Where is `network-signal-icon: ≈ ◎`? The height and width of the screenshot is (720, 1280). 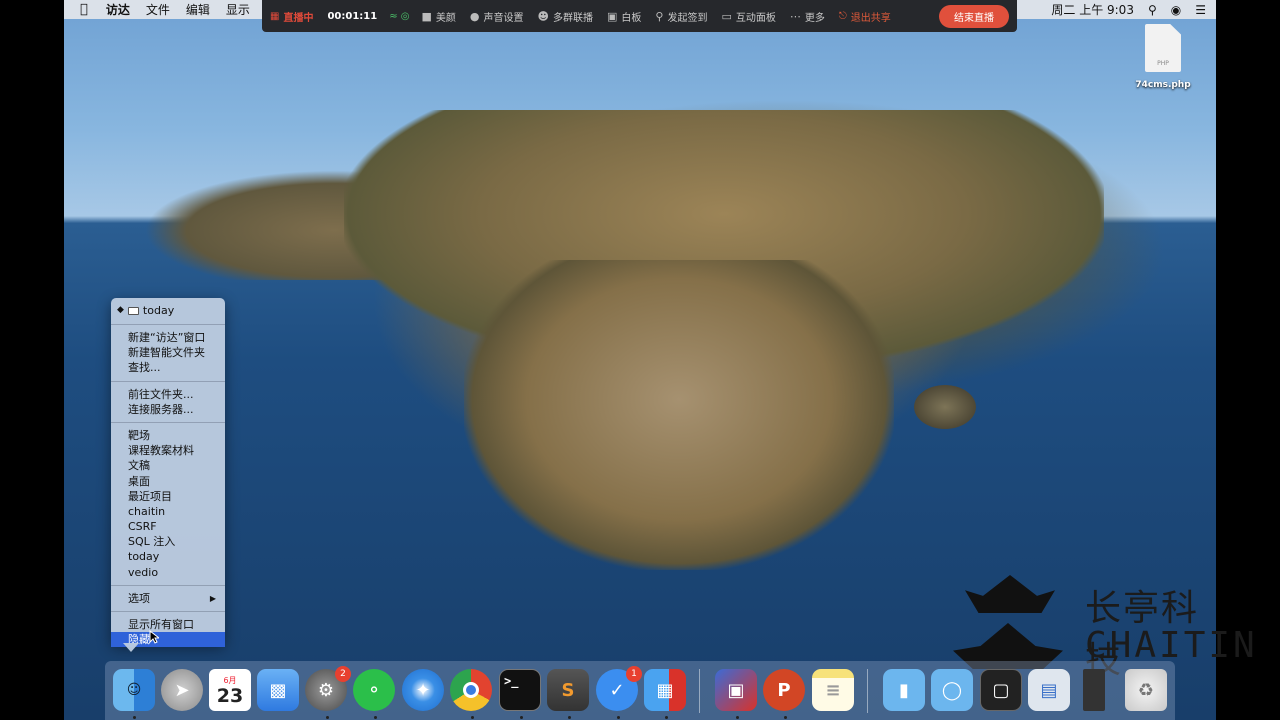
network-signal-icon: ≈ ◎ is located at coordinates (399, 16).